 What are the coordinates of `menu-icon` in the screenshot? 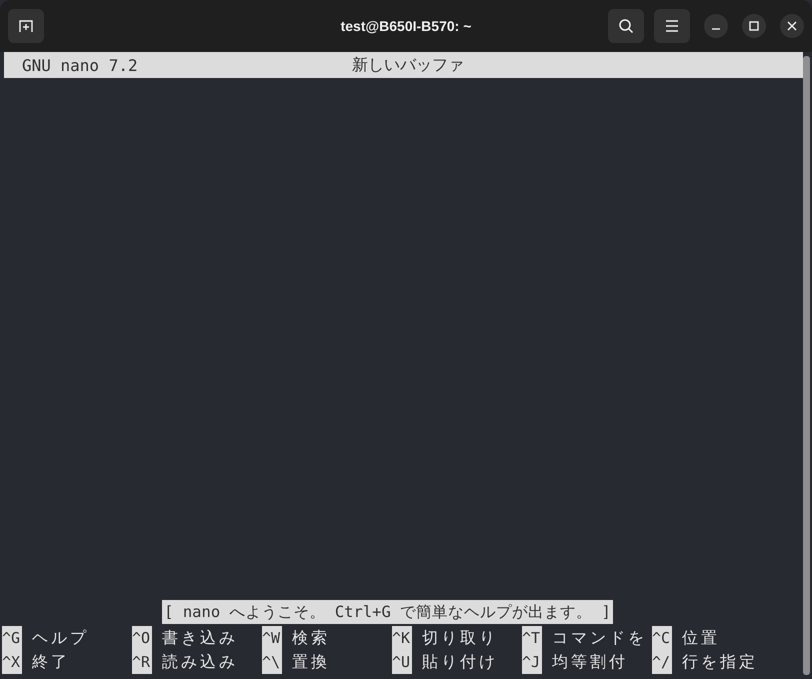 It's located at (672, 26).